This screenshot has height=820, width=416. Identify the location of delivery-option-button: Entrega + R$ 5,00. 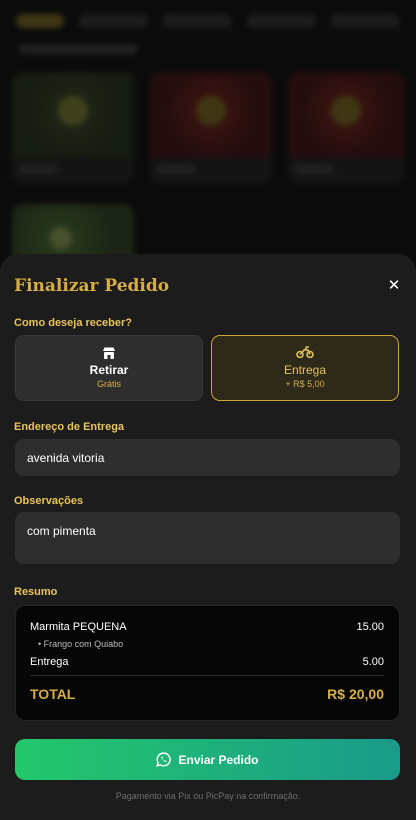
(305, 368).